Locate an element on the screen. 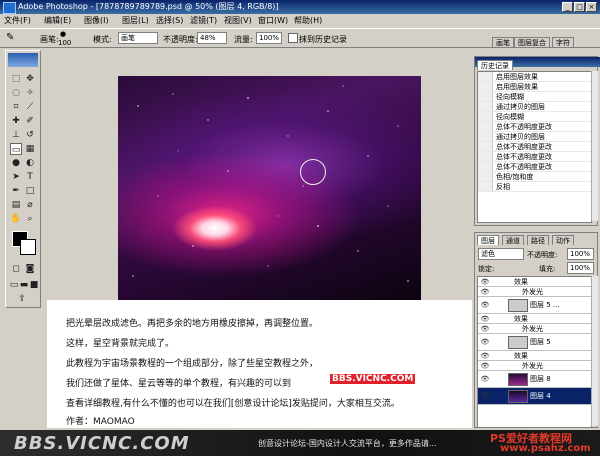 This screenshot has height=456, width=600. layer-opacity-input: 100% is located at coordinates (580, 254).